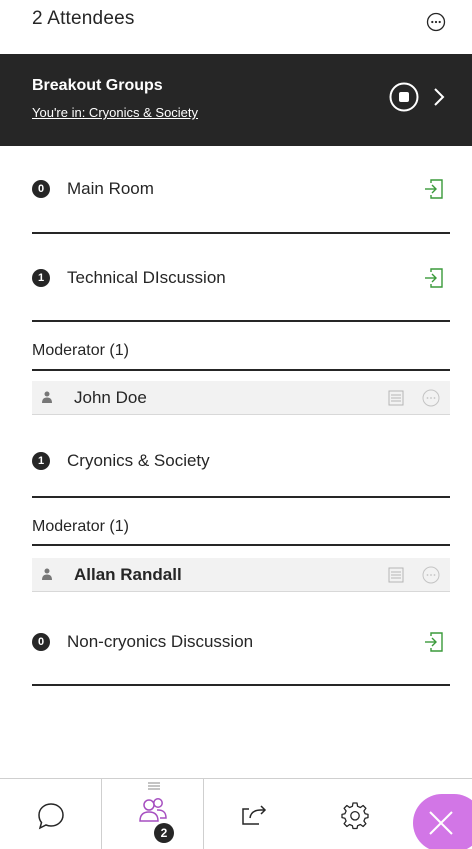 This screenshot has height=849, width=472. I want to click on attendee-row: Allan Randall, so click(241, 575).